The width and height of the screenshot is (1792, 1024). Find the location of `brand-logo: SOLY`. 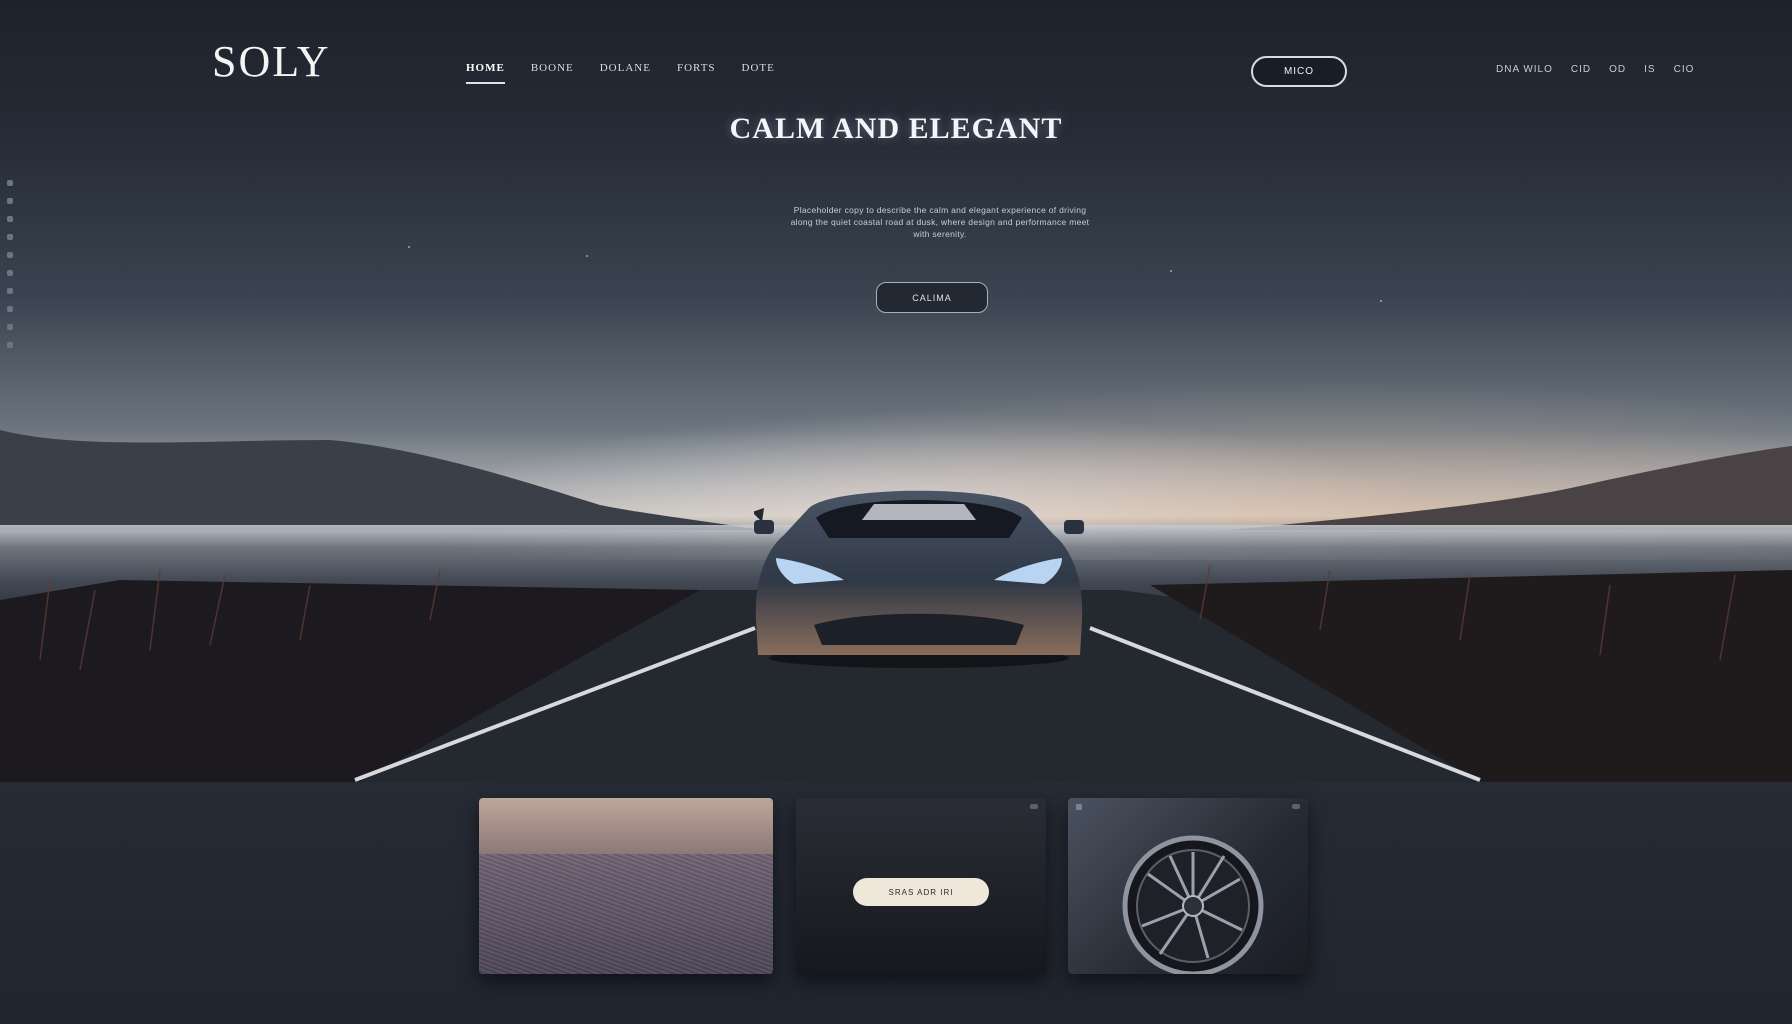

brand-logo: SOLY is located at coordinates (271, 61).